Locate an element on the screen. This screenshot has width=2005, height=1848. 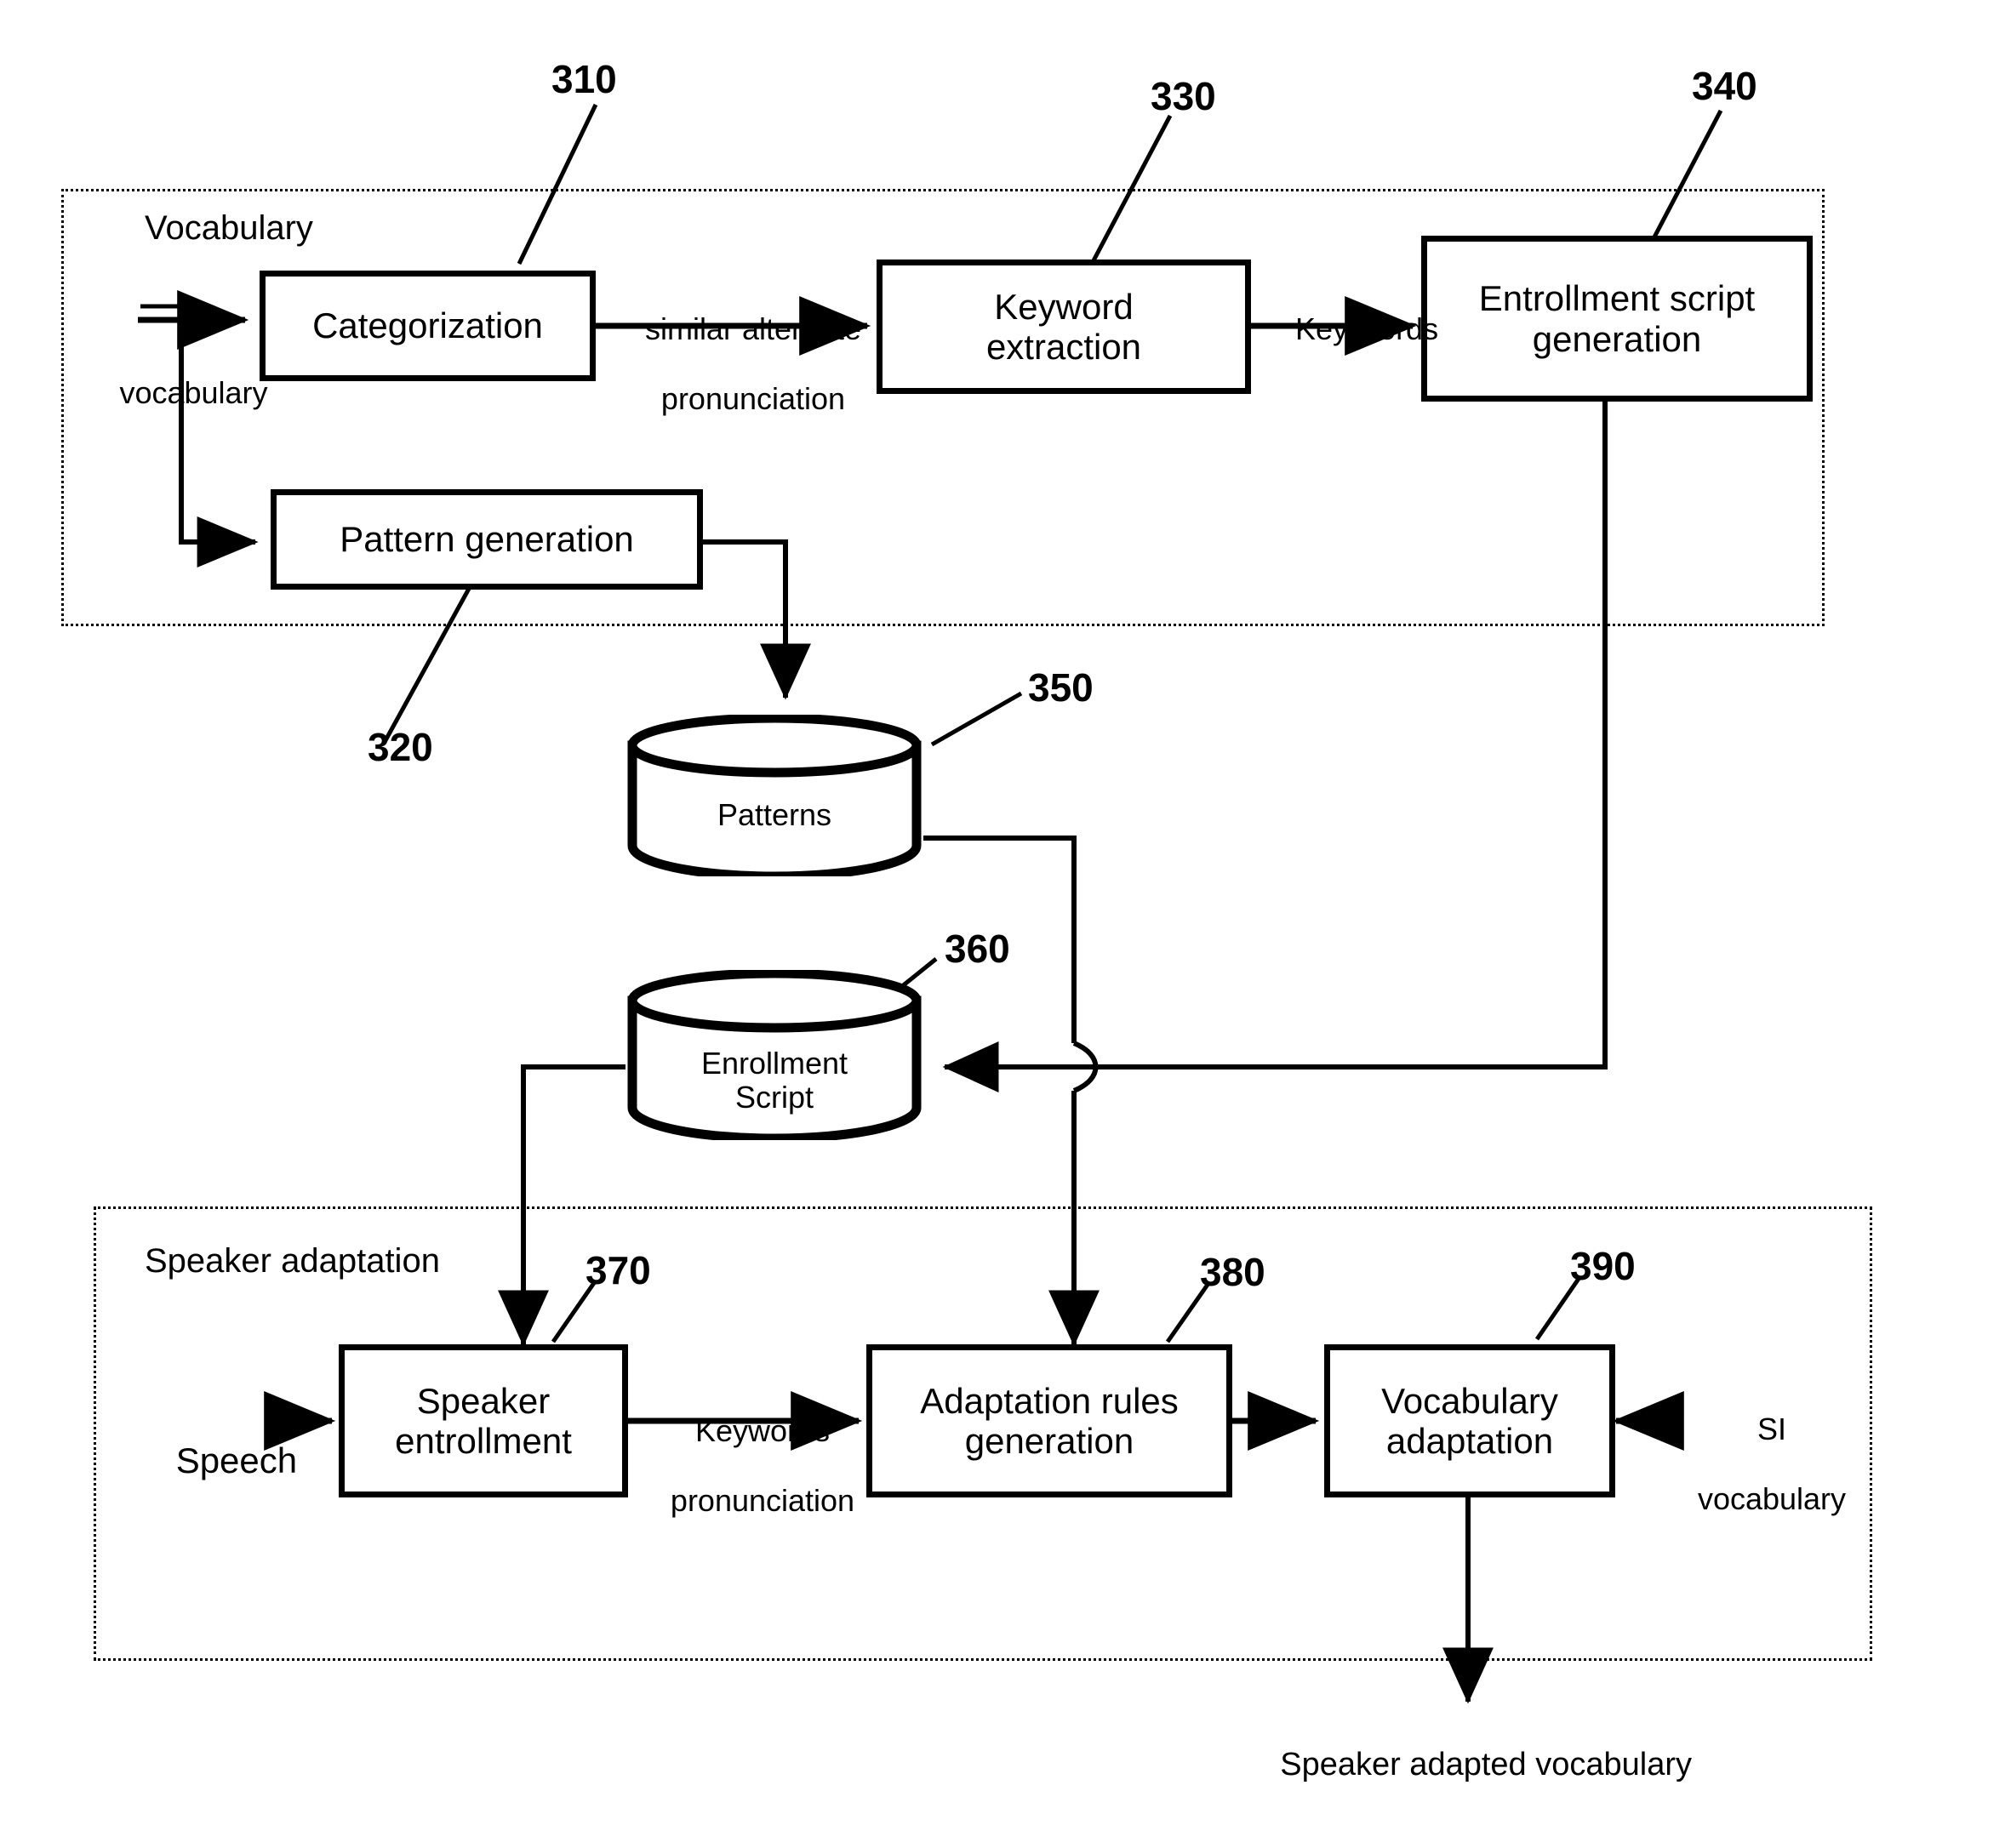
ref-330: 330 is located at coordinates (1183, 96).